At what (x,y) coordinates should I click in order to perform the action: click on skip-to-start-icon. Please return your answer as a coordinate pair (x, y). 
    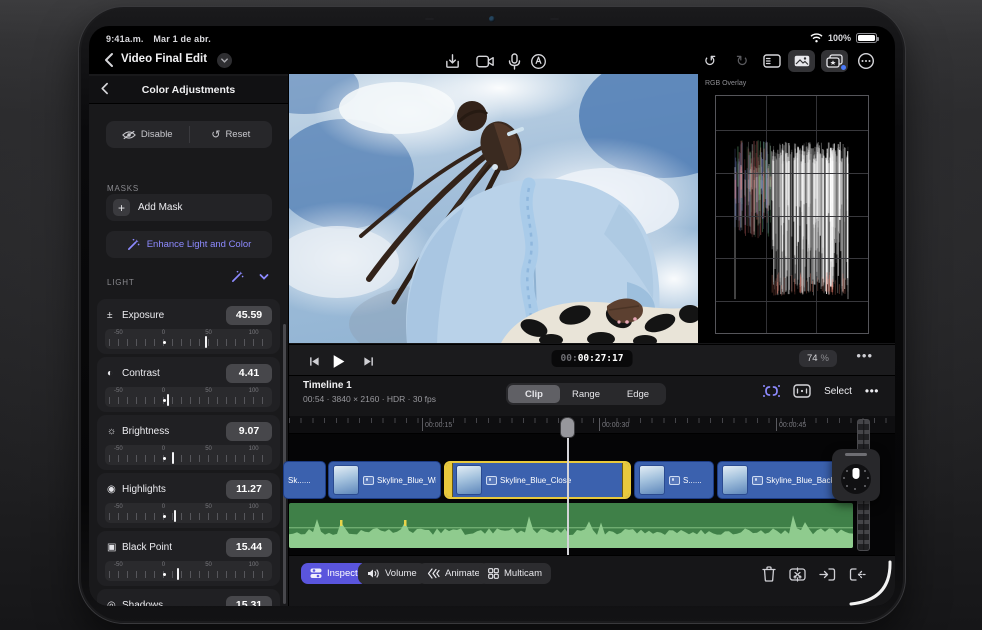
    Looking at the image, I should click on (314, 361).